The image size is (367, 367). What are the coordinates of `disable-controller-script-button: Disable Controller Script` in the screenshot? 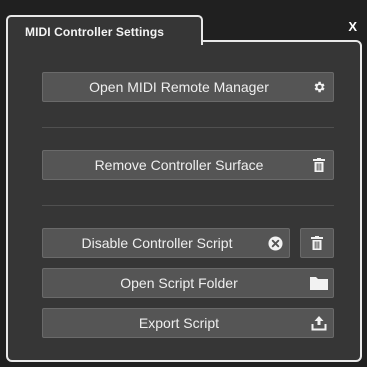 It's located at (166, 243).